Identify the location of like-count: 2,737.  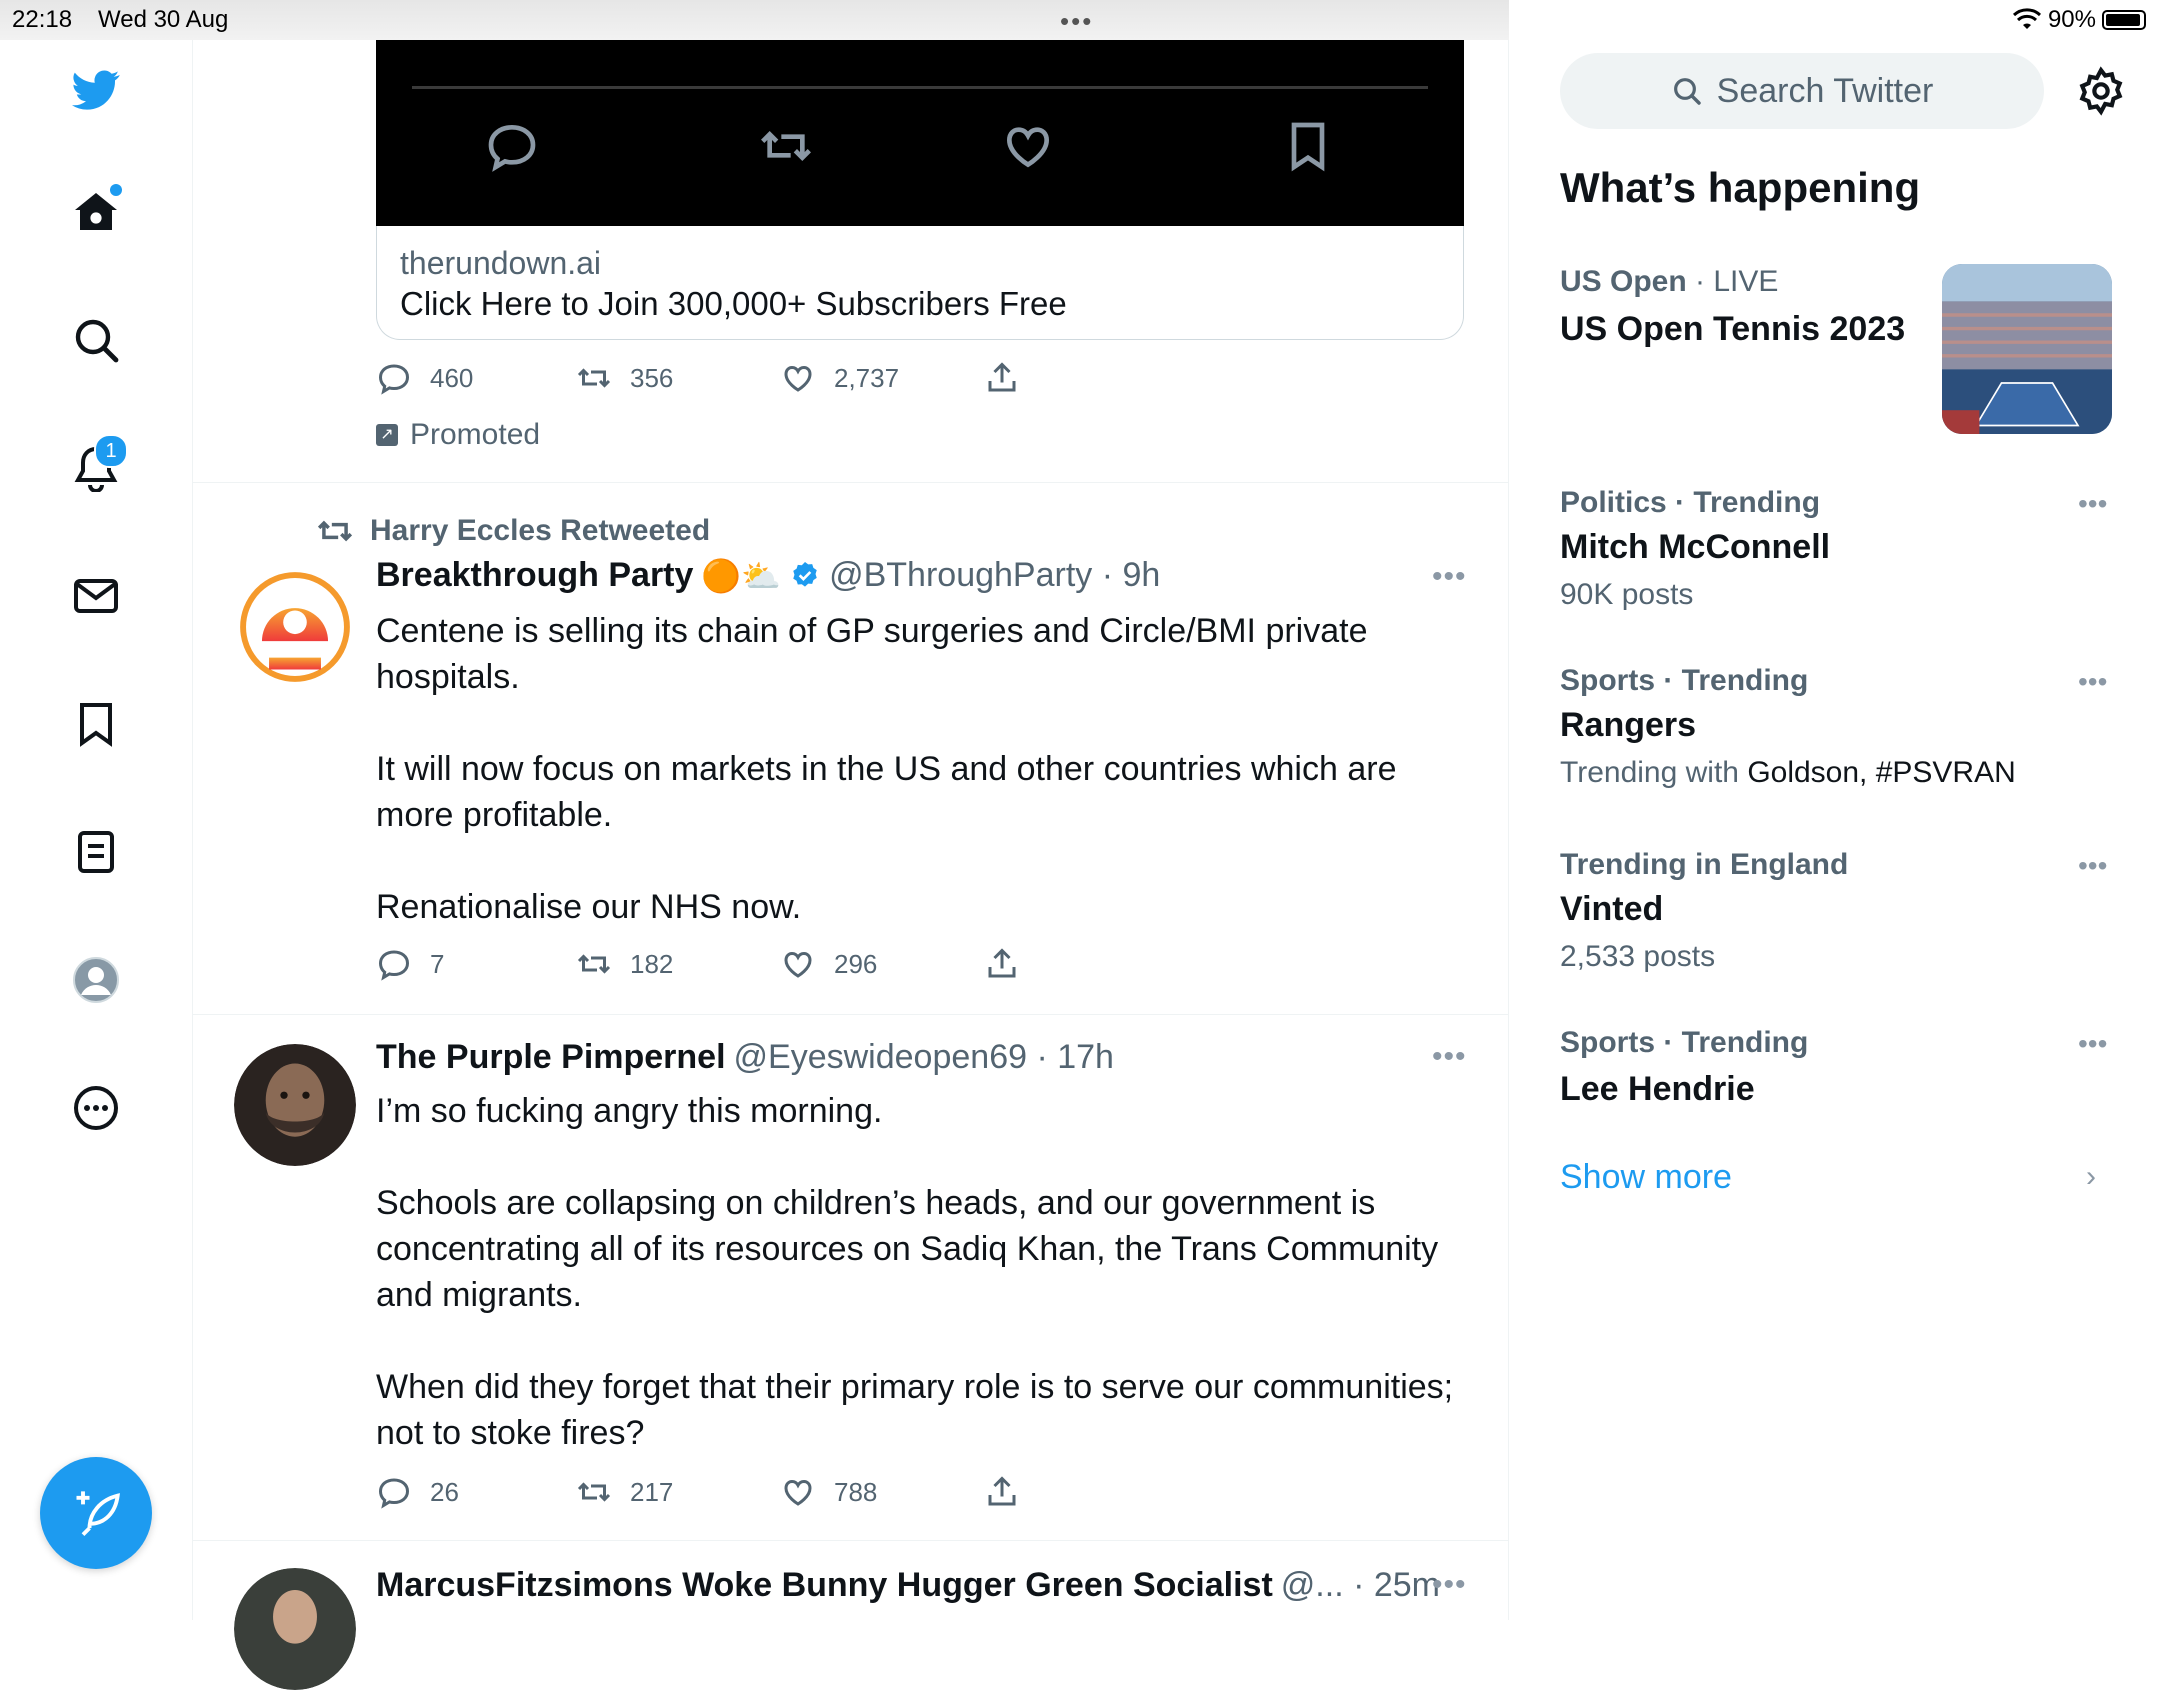
(867, 377).